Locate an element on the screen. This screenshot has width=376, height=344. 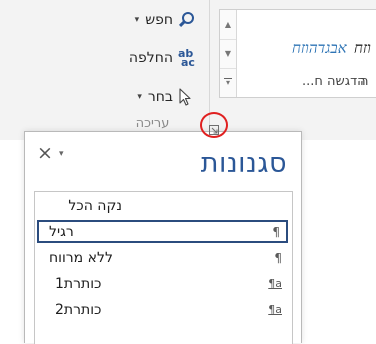
style-item-no-spacing: ללא מרווח ¶ is located at coordinates (162, 257).